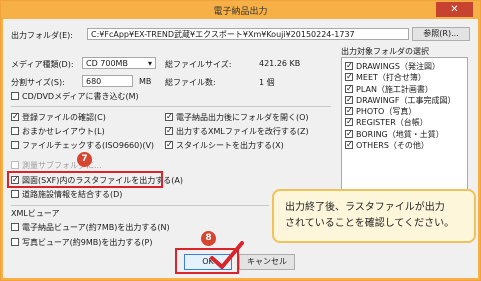  Describe the element at coordinates (237, 117) in the screenshot. I see `open-folder-checkbox: 電子納品出力後にフォルダを開く(O)` at that location.